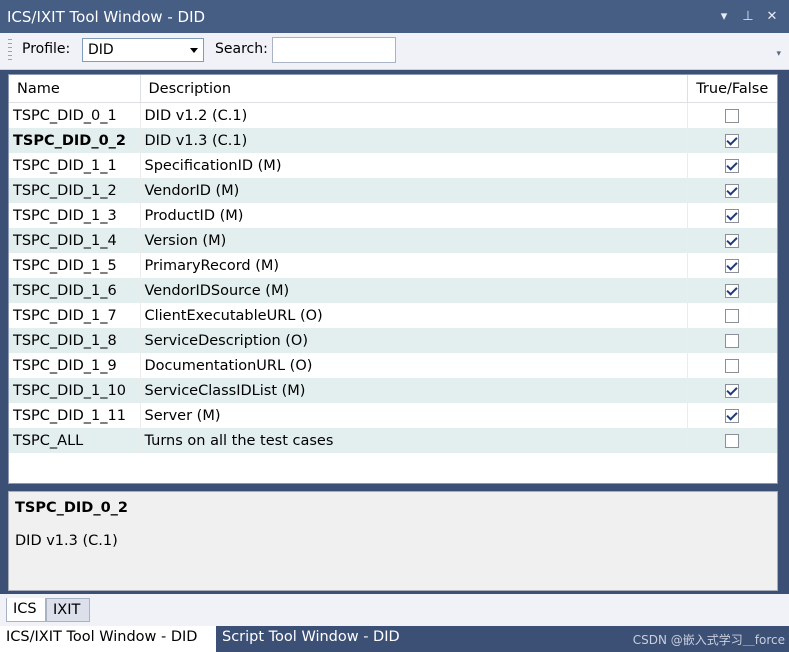 This screenshot has height=652, width=789. I want to click on tab-ixit: IXIT, so click(68, 610).